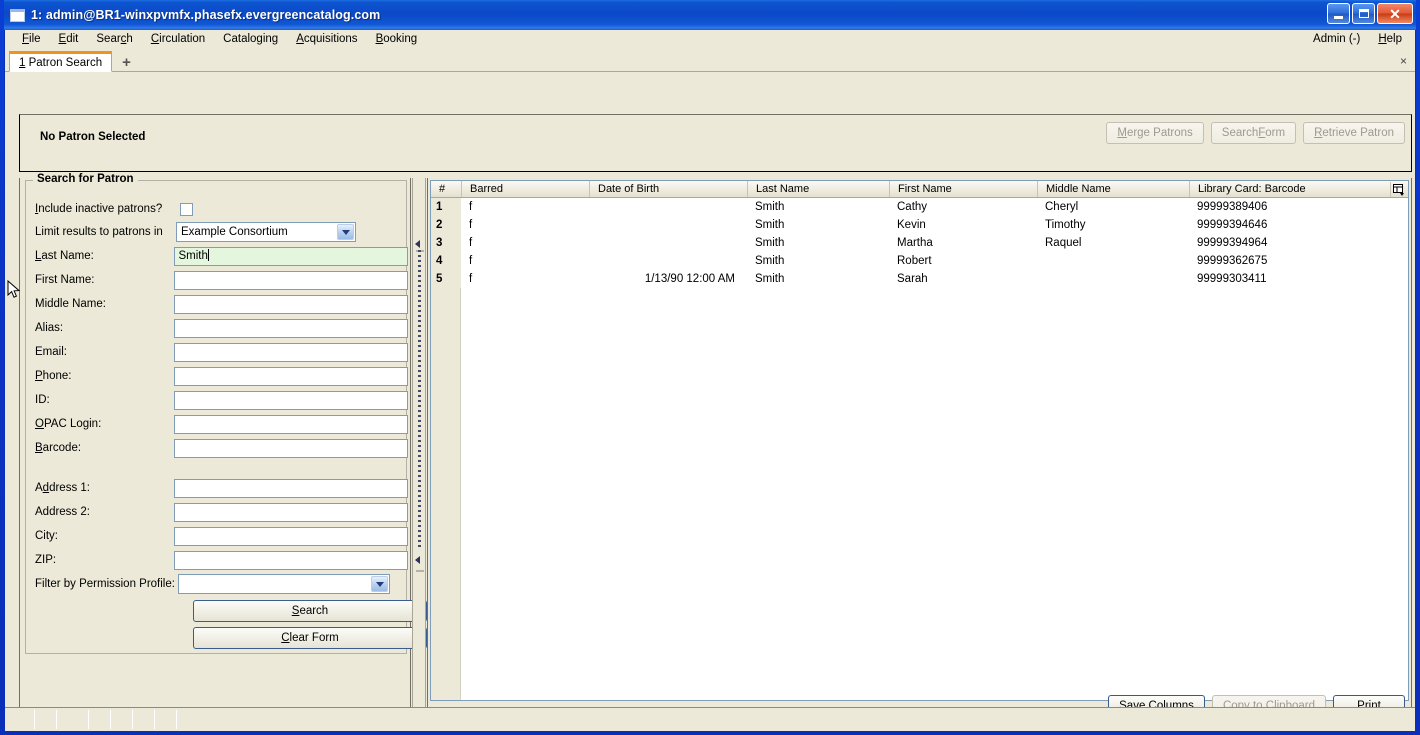 The height and width of the screenshot is (735, 1420). What do you see at coordinates (291, 560) in the screenshot?
I see `zip-input` at bounding box center [291, 560].